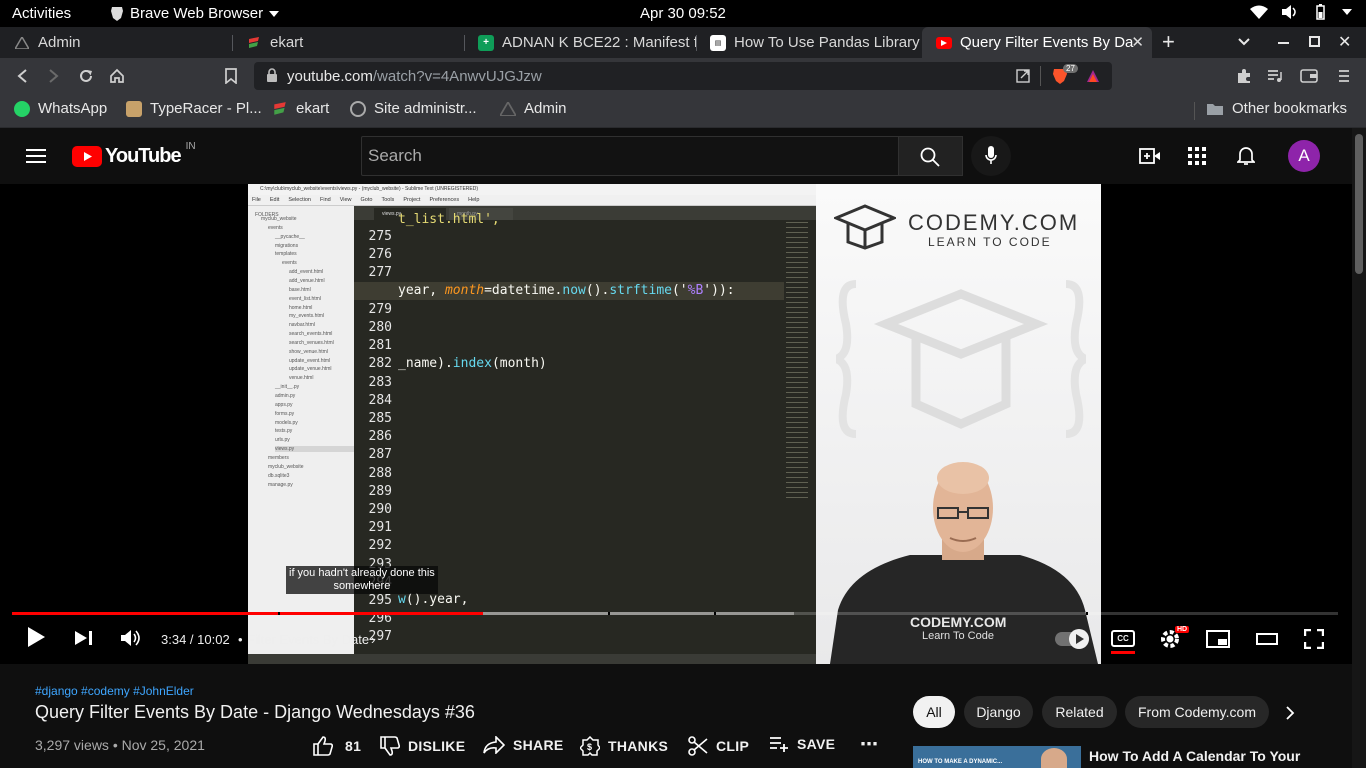 This screenshot has height=768, width=1366. I want to click on app-menu: Brave Web Browser, so click(195, 13).